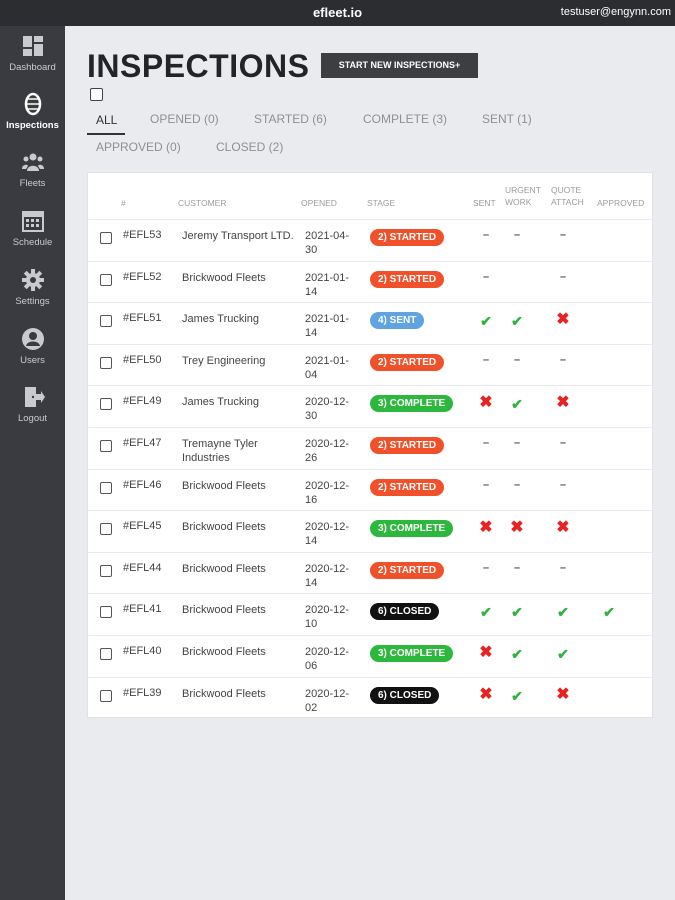 This screenshot has height=900, width=675. I want to click on header-line: WORK, so click(518, 202).